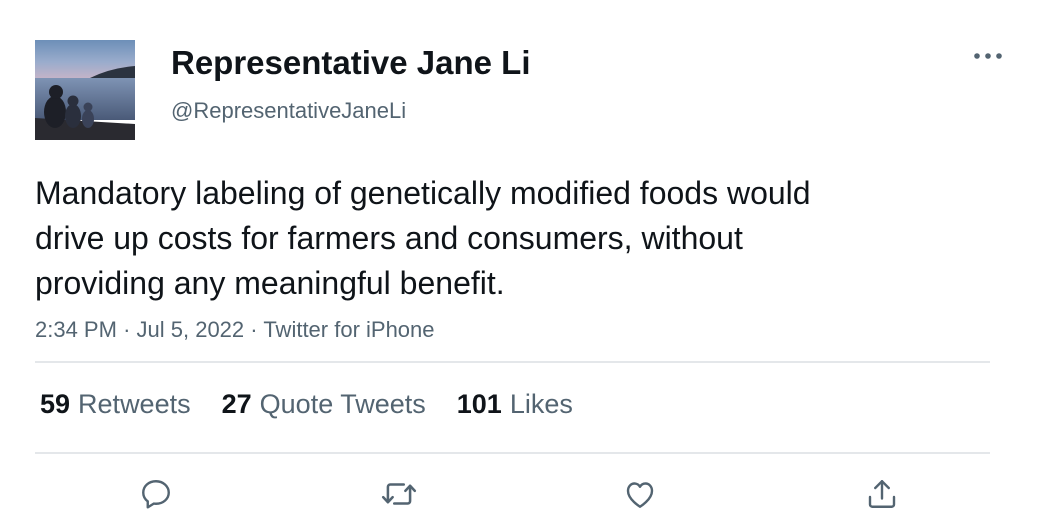  I want to click on avatar, so click(85, 90).